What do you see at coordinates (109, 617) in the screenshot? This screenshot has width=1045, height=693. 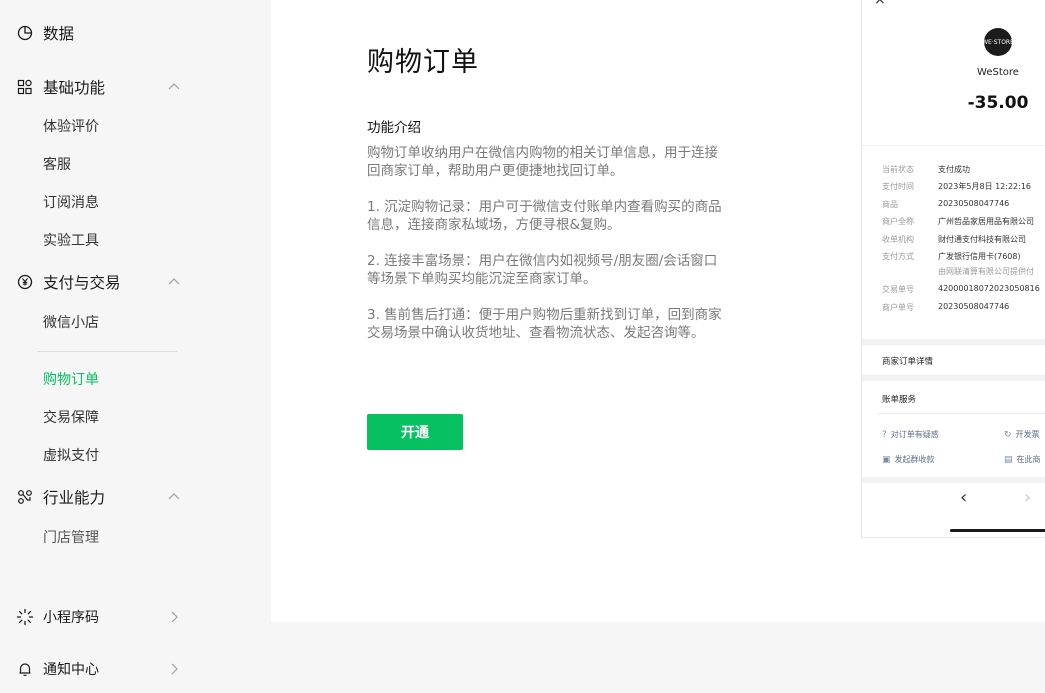 I see `sidebar-item-miniprogram-code: 小程序码` at bounding box center [109, 617].